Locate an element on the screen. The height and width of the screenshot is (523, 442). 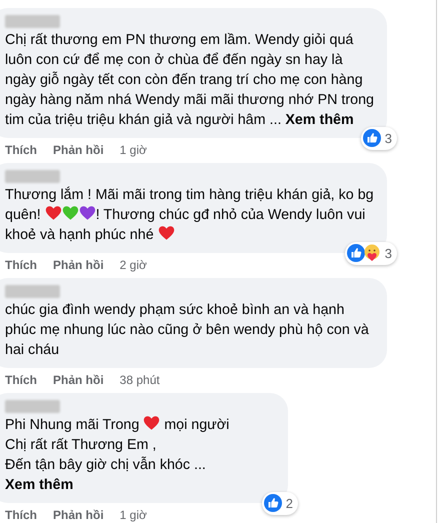
reaction-count: 2 is located at coordinates (289, 503).